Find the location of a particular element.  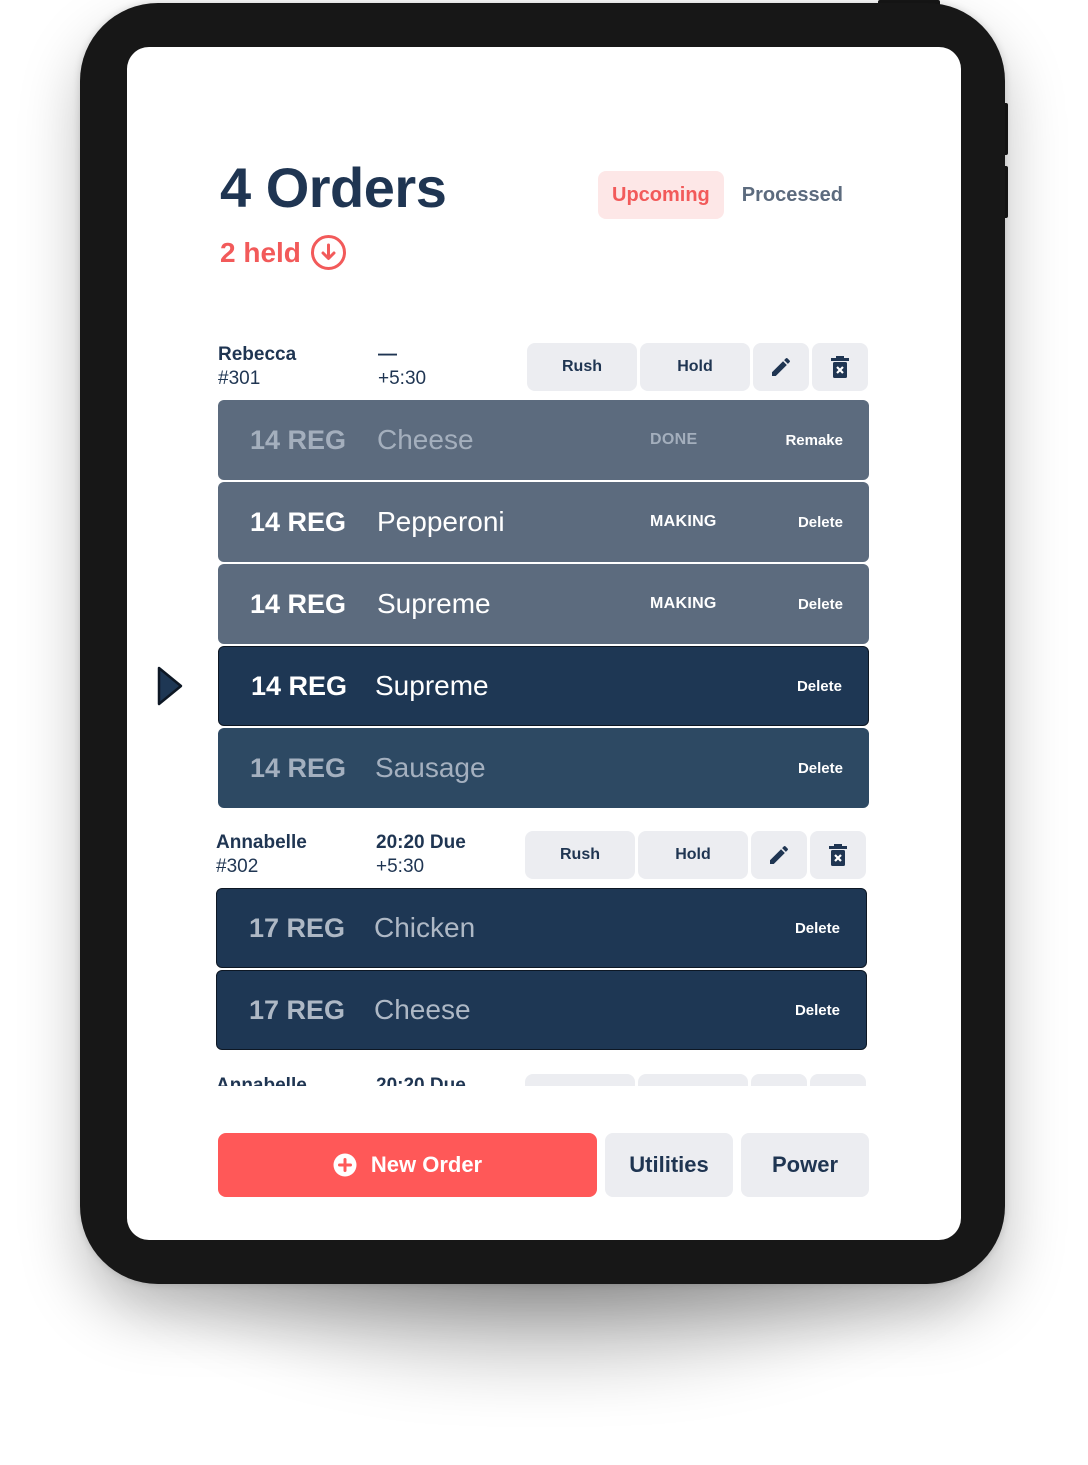

order-header: Annabelle #302 20:20 Due +5:30 Rush Hold is located at coordinates (542, 856).